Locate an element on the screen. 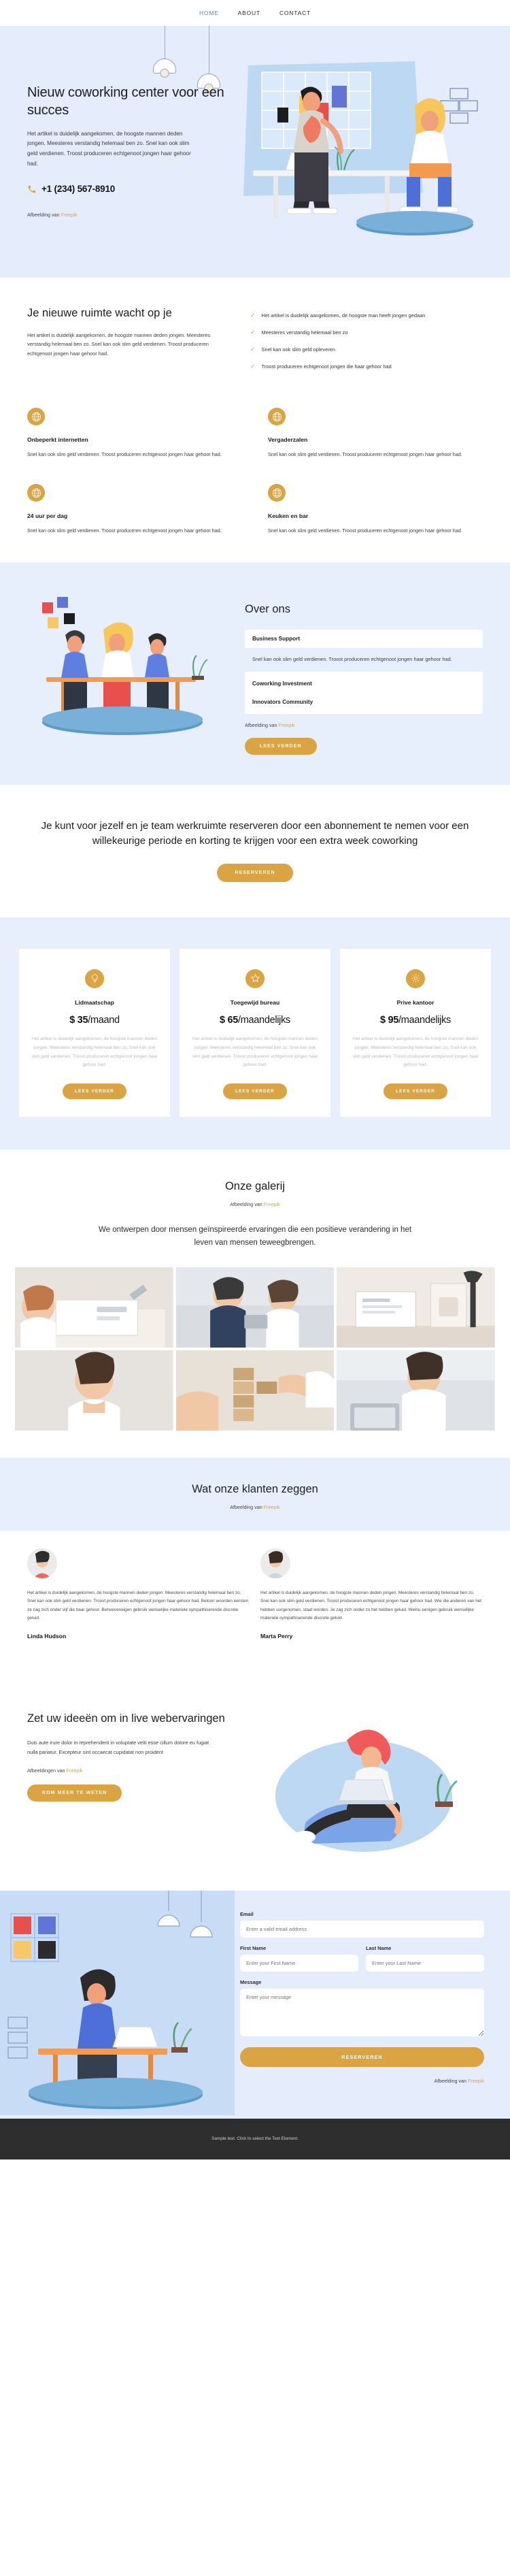 This screenshot has height=2576, width=510. contact-illustration-svg is located at coordinates (118, 2002).